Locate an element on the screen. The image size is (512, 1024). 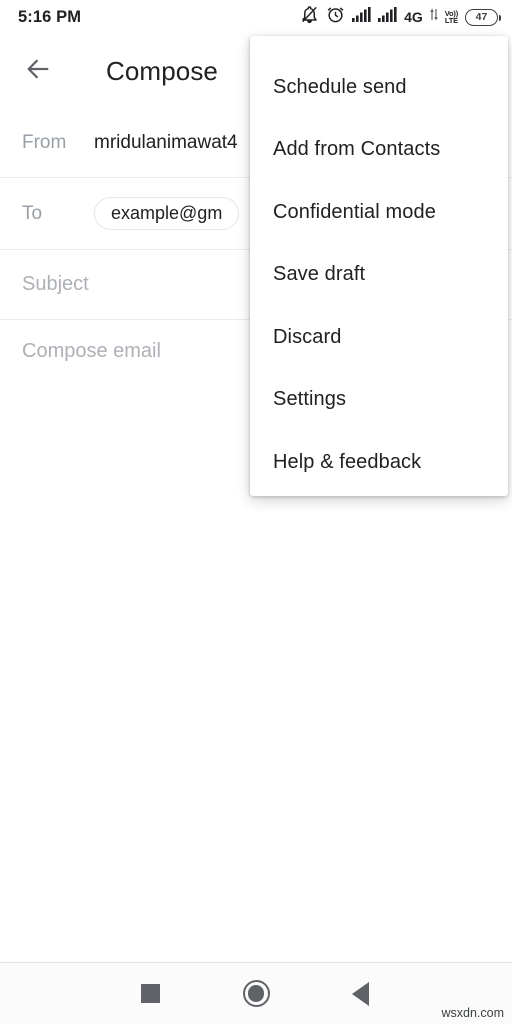
volte-icon: Vo)) LTE is located at coordinates (451, 17).